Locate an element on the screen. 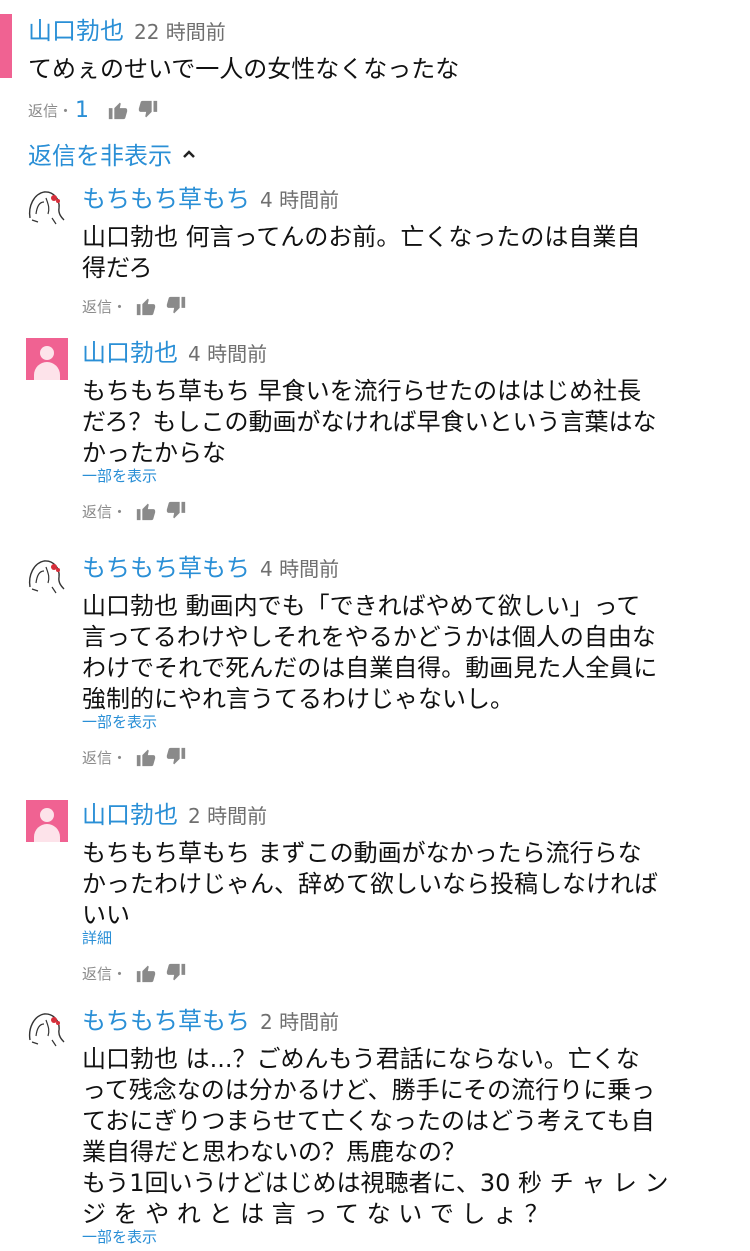  reply-text-line: 山口勃也 動画内でも「できればやめて欲しい」って is located at coordinates (361, 606).